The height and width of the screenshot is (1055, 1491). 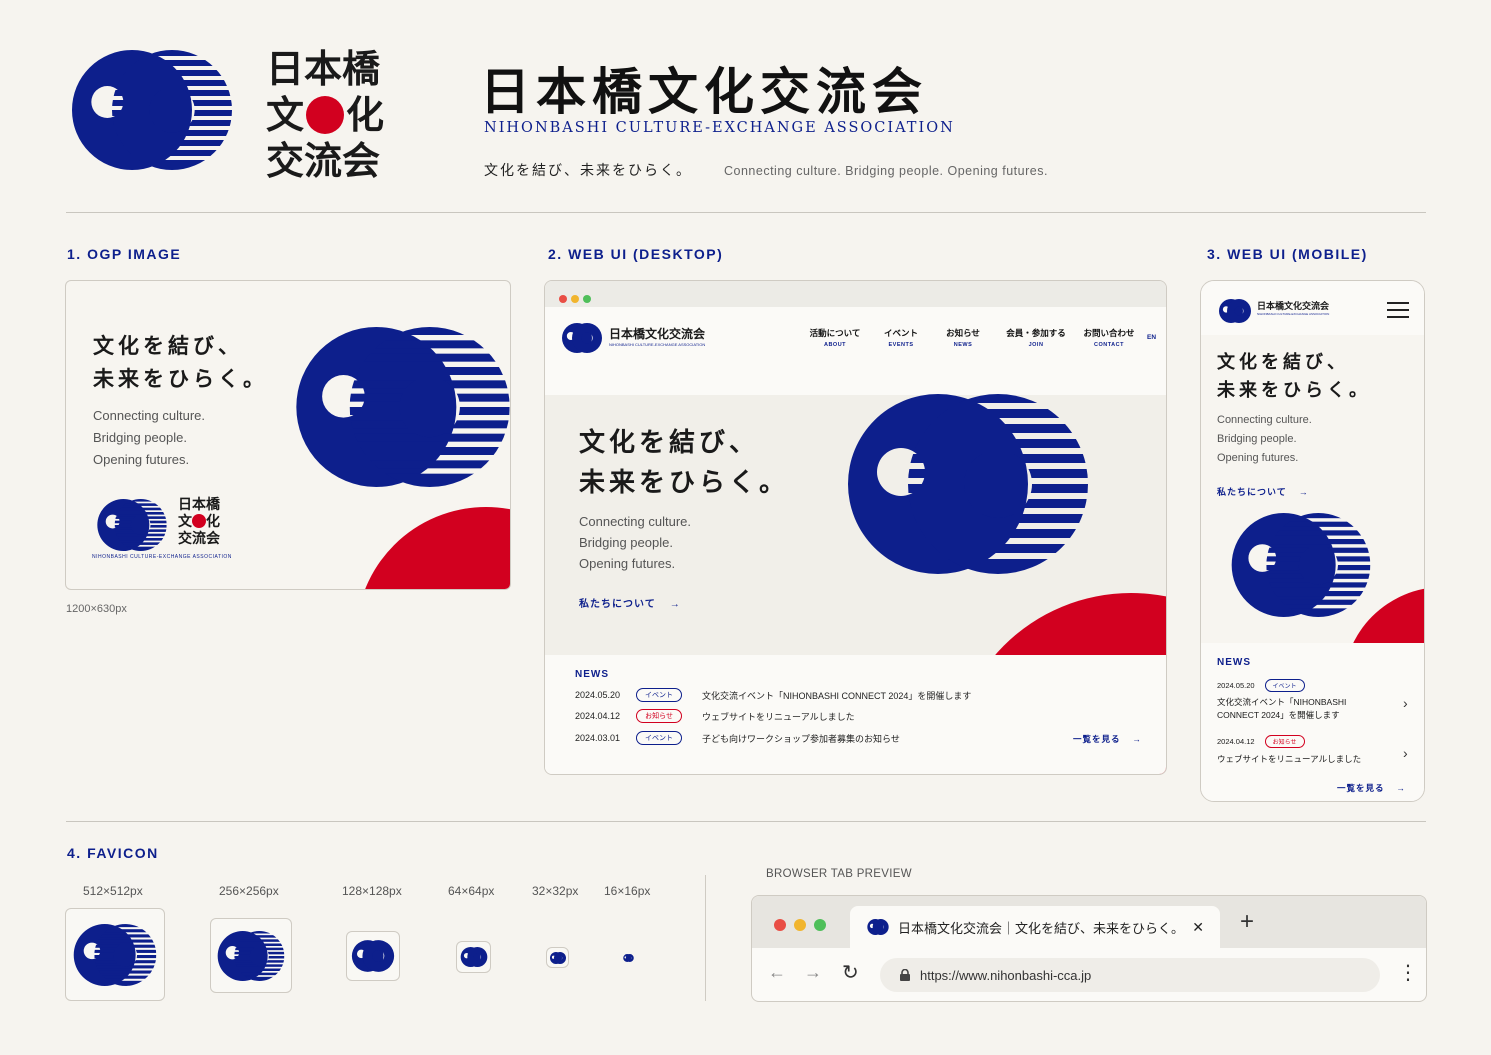 What do you see at coordinates (168, 345) in the screenshot?
I see `ogp-headline-line1: 文化を結び、` at bounding box center [168, 345].